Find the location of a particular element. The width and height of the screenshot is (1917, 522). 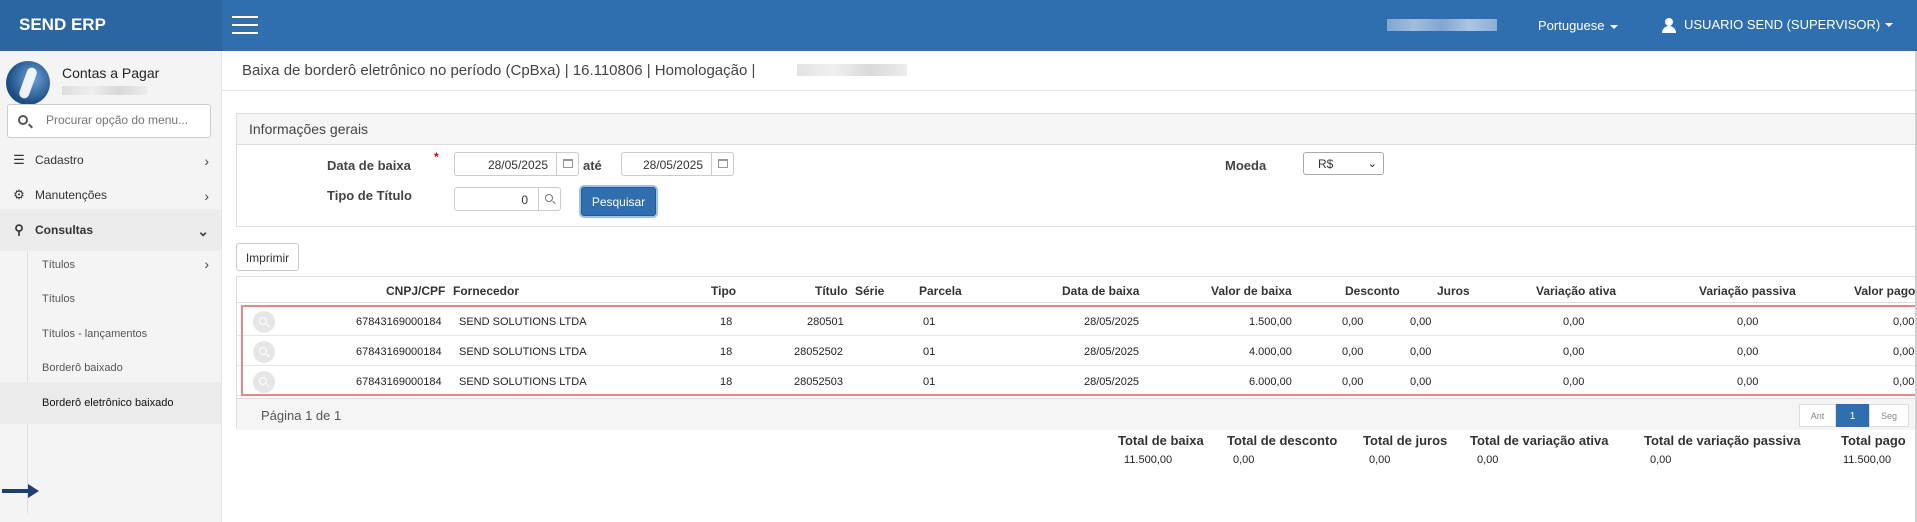

total-variacao-passiva-value: 0,00 is located at coordinates (1661, 460).